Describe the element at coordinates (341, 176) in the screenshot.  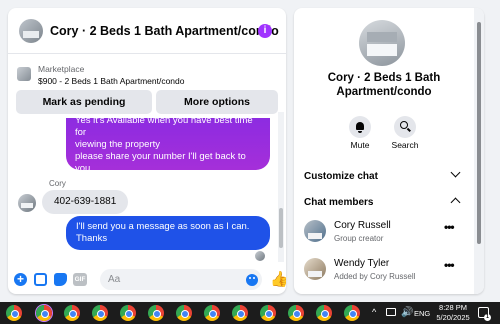
I see `customize-chat-label: Customize chat` at that location.